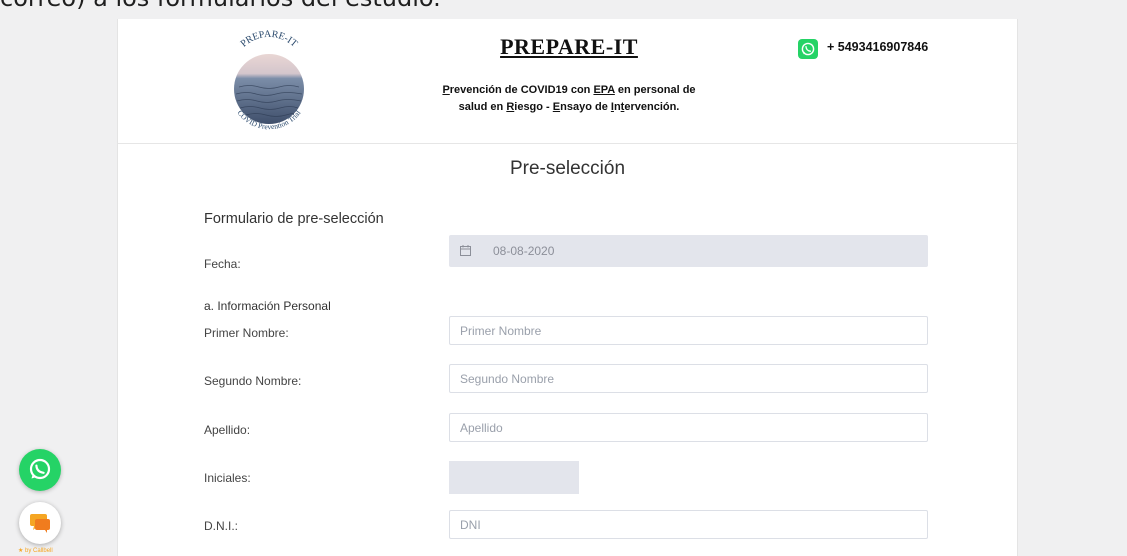 The image size is (1127, 556). What do you see at coordinates (267, 306) in the screenshot?
I see `personal-info-heading: a. Información Personal` at bounding box center [267, 306].